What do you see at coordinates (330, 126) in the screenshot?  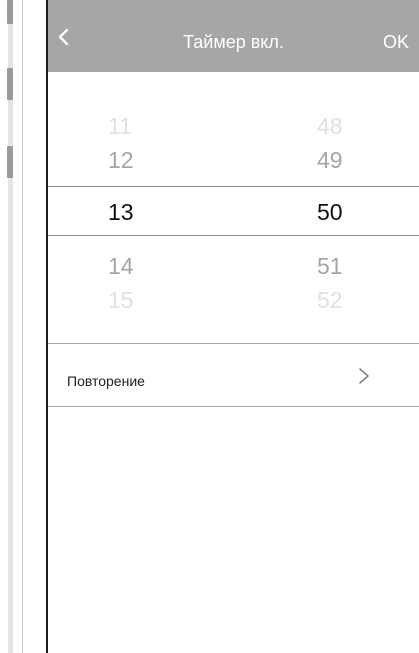 I see `minute-option: 48` at bounding box center [330, 126].